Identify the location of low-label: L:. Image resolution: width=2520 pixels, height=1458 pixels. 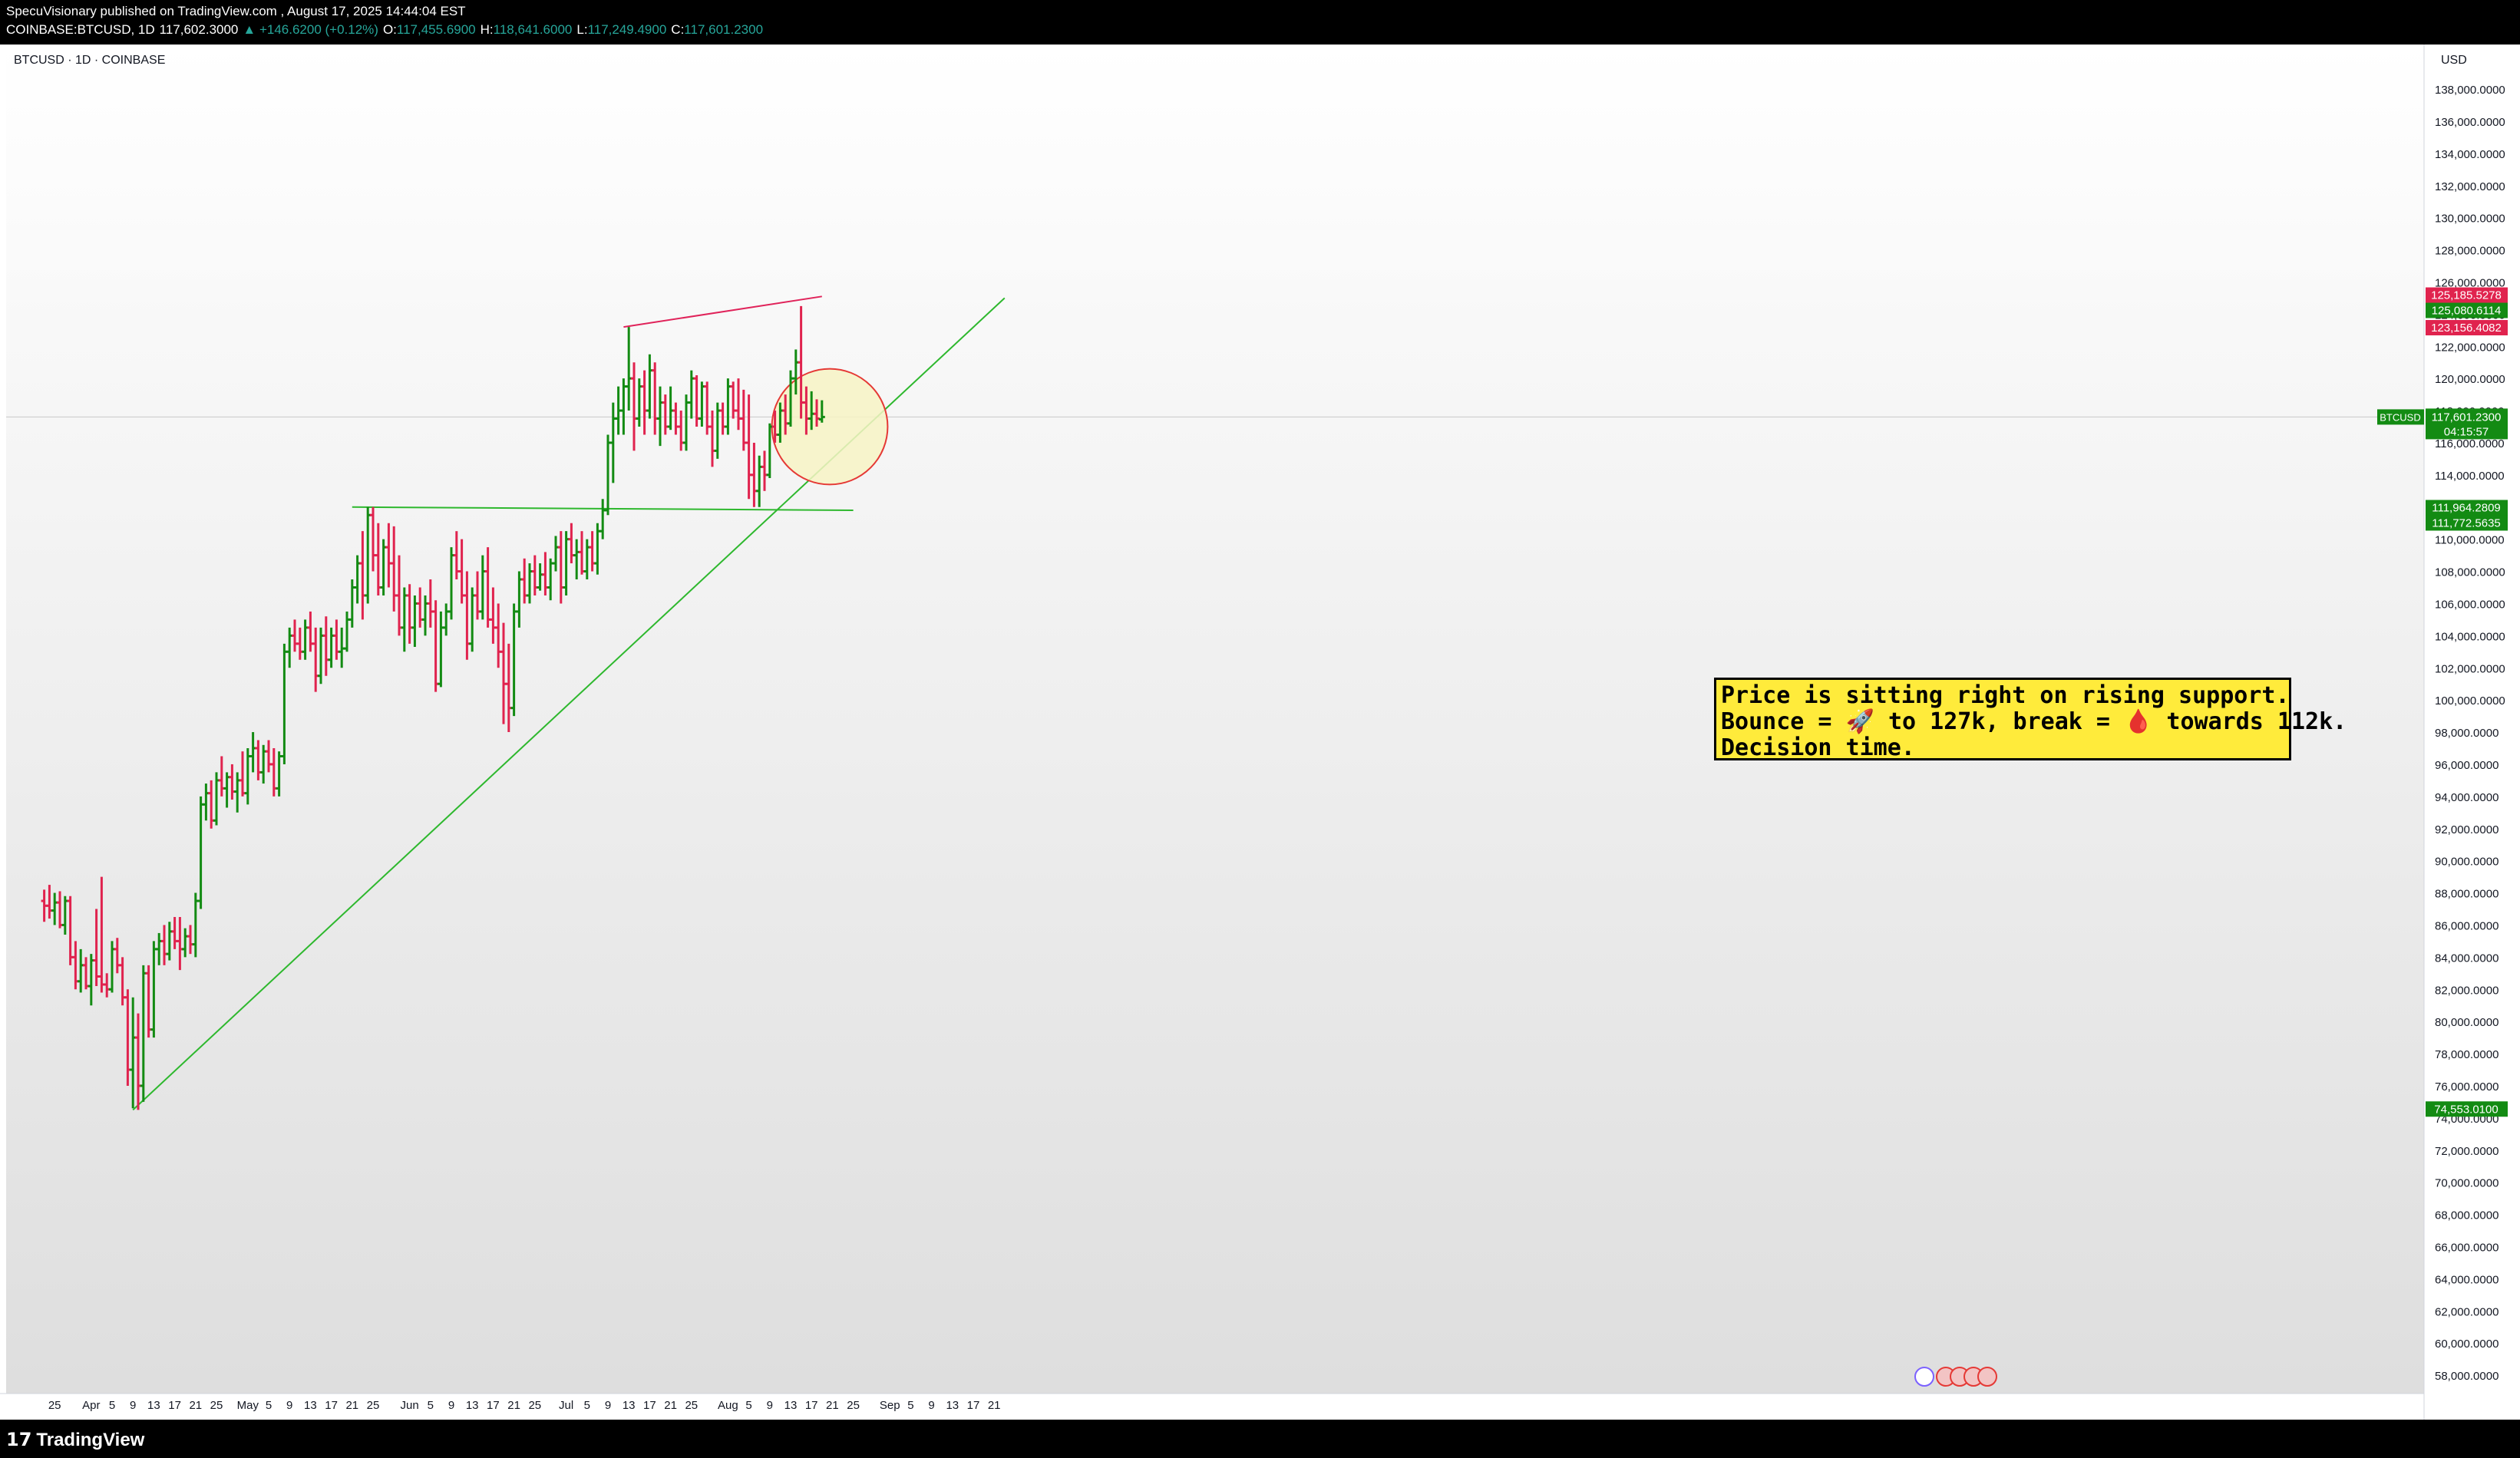
(582, 29).